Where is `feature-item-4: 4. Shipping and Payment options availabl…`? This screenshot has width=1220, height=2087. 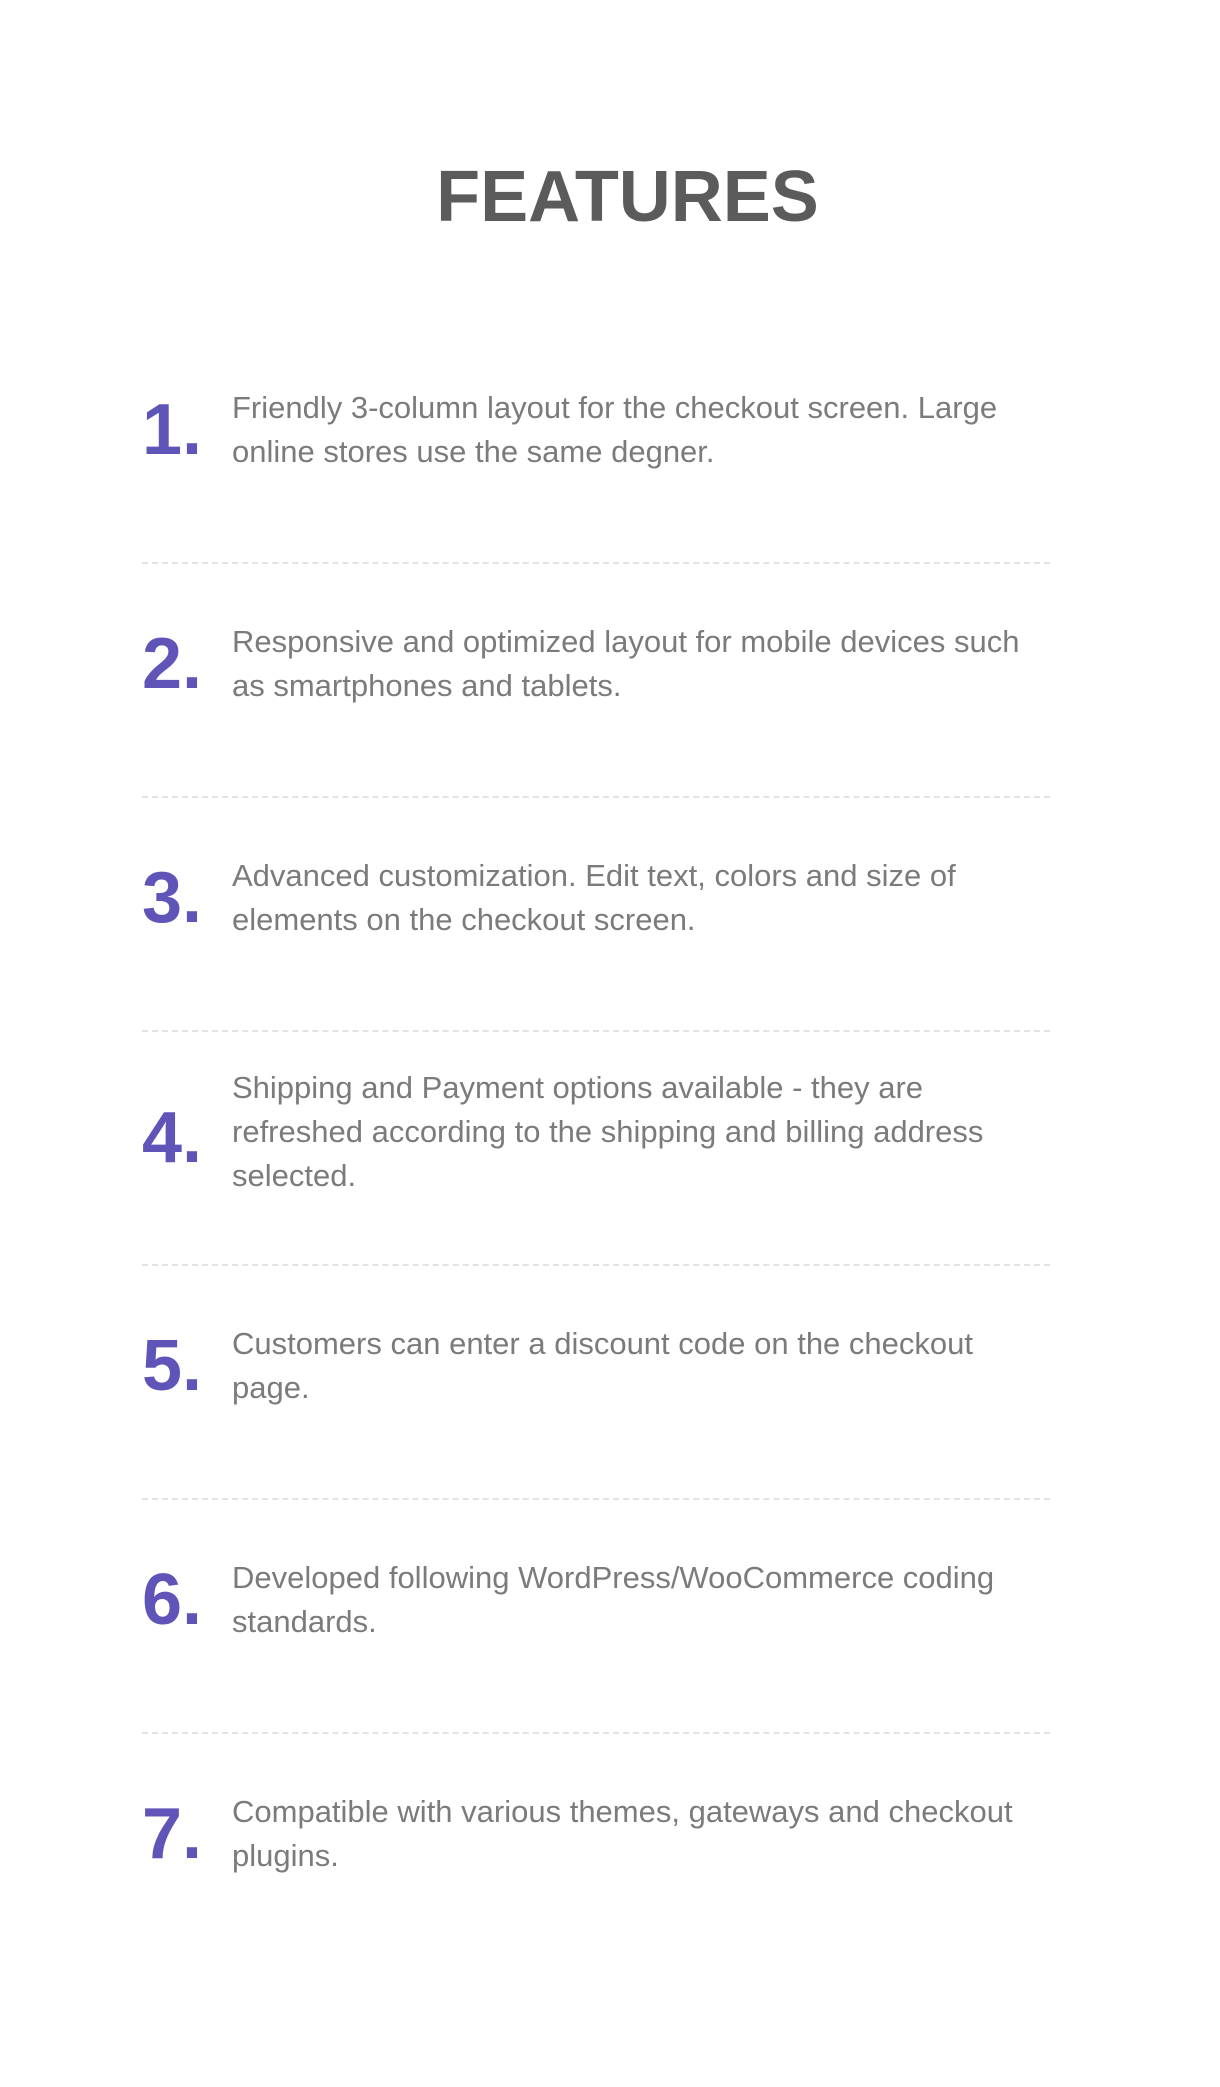 feature-item-4: 4. Shipping and Payment options availabl… is located at coordinates (596, 1149).